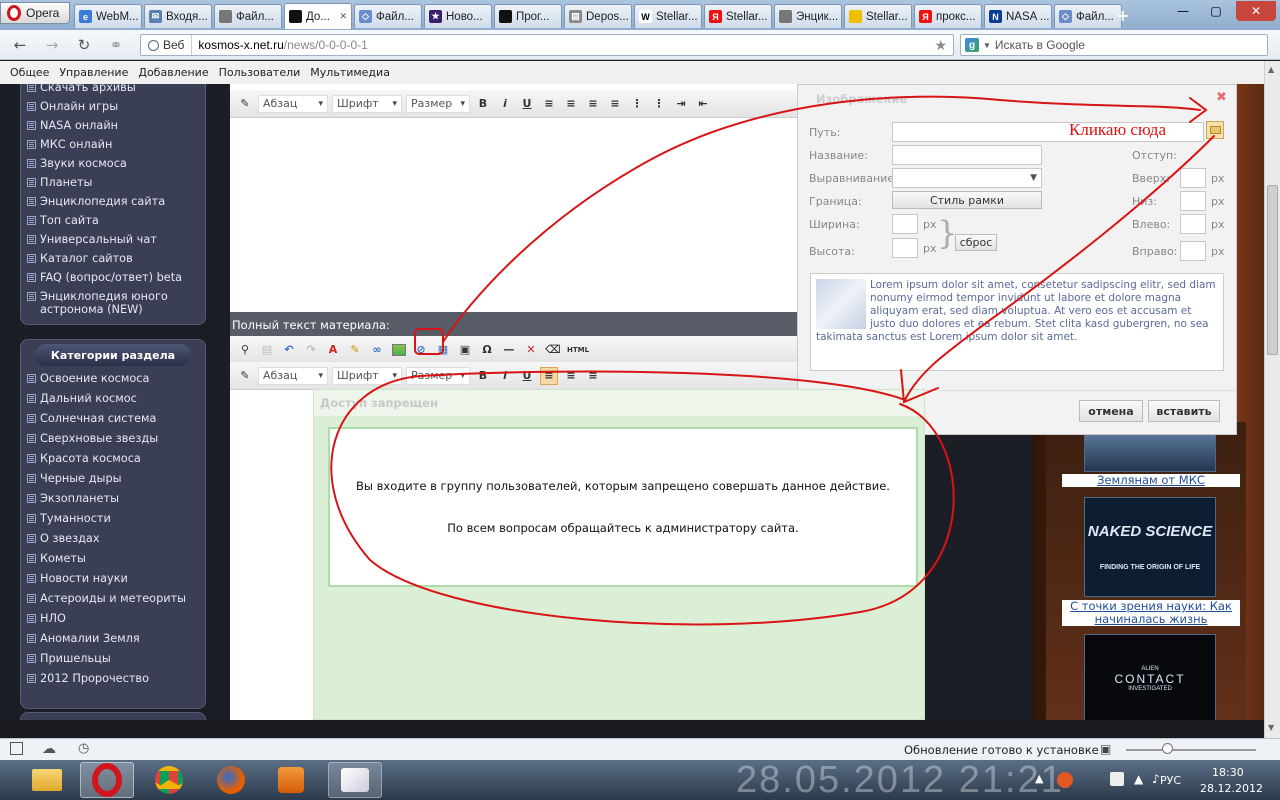 The image size is (1280, 800). What do you see at coordinates (1228, 772) in the screenshot?
I see `clock-time: 18:30` at bounding box center [1228, 772].